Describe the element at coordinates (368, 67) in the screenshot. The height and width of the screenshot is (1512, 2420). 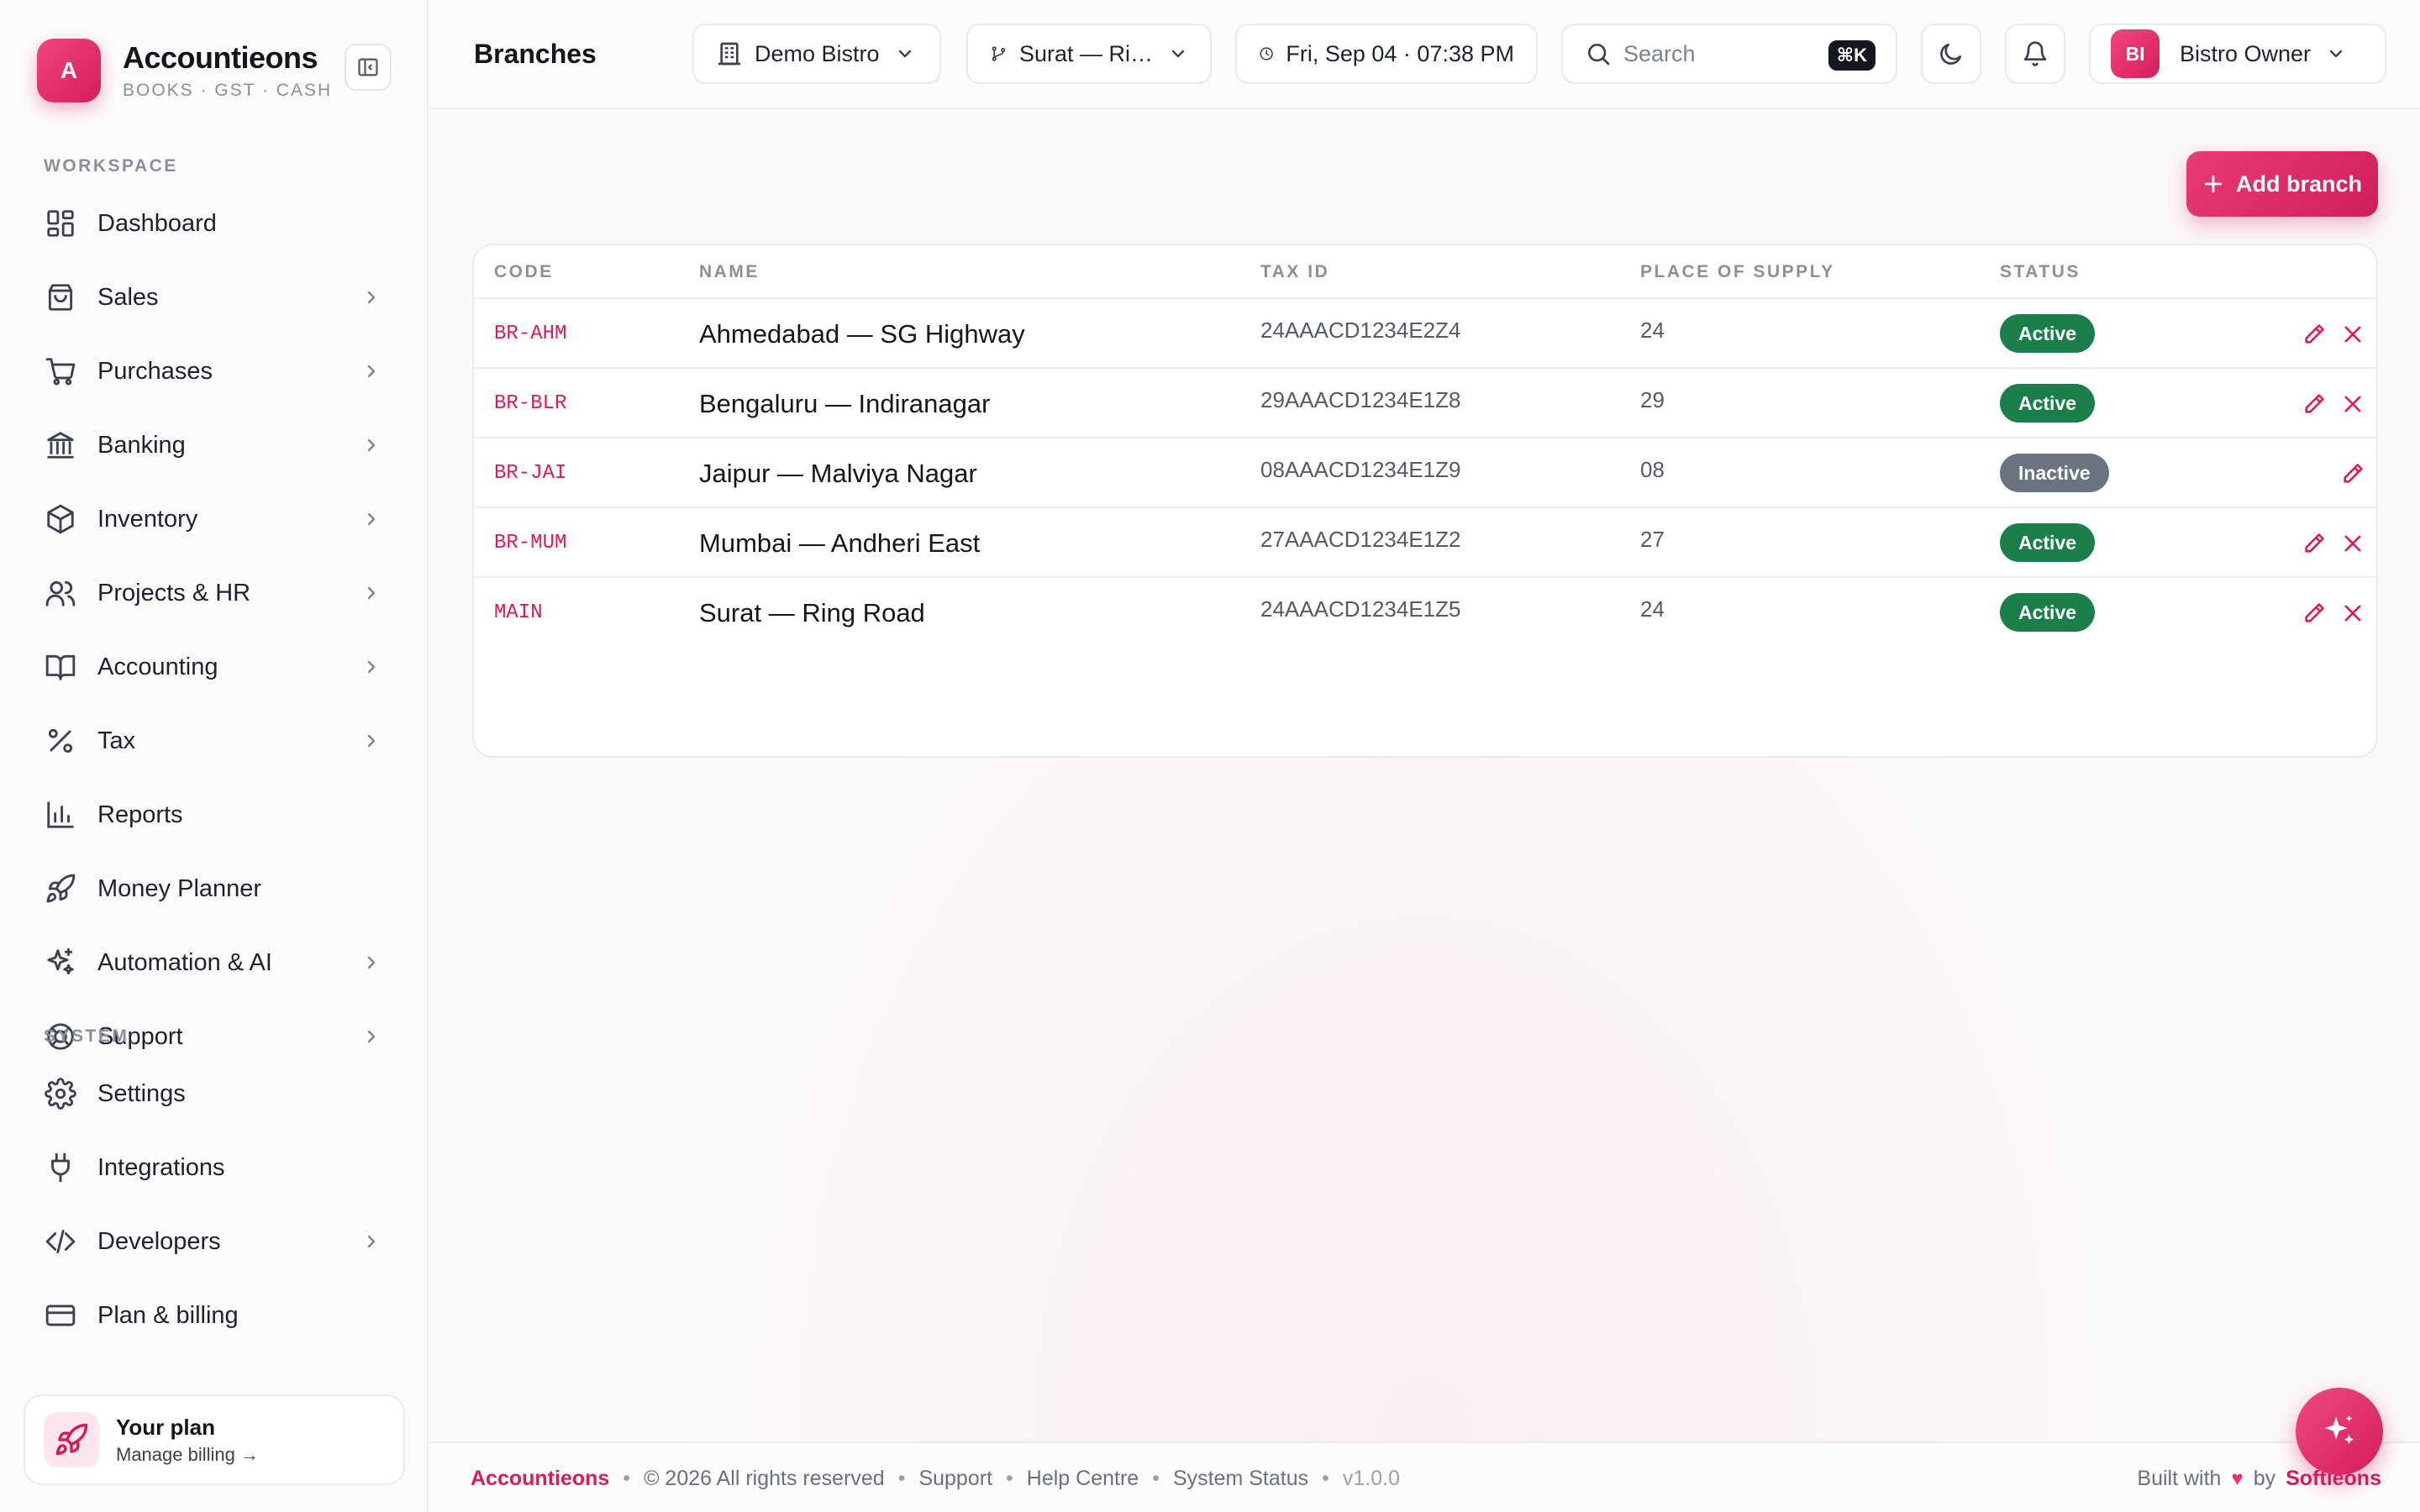
I see `sidebar-collapse-button` at that location.